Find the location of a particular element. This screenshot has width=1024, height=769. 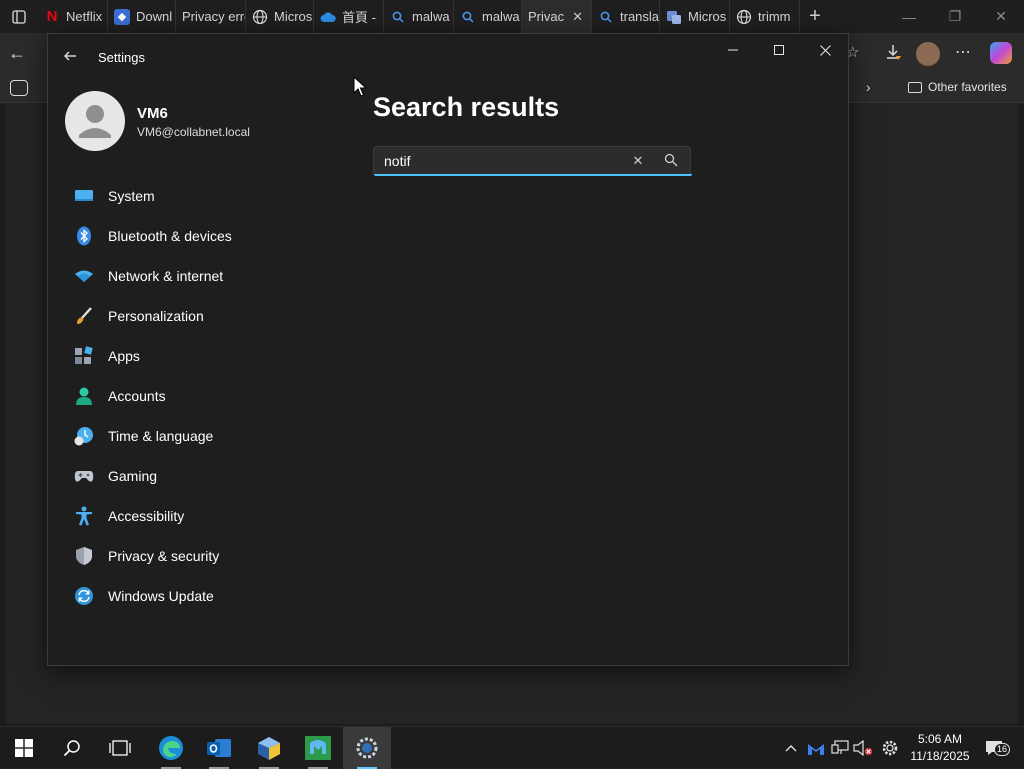

nav-item-time-language: Time & language is located at coordinates (206, 436).